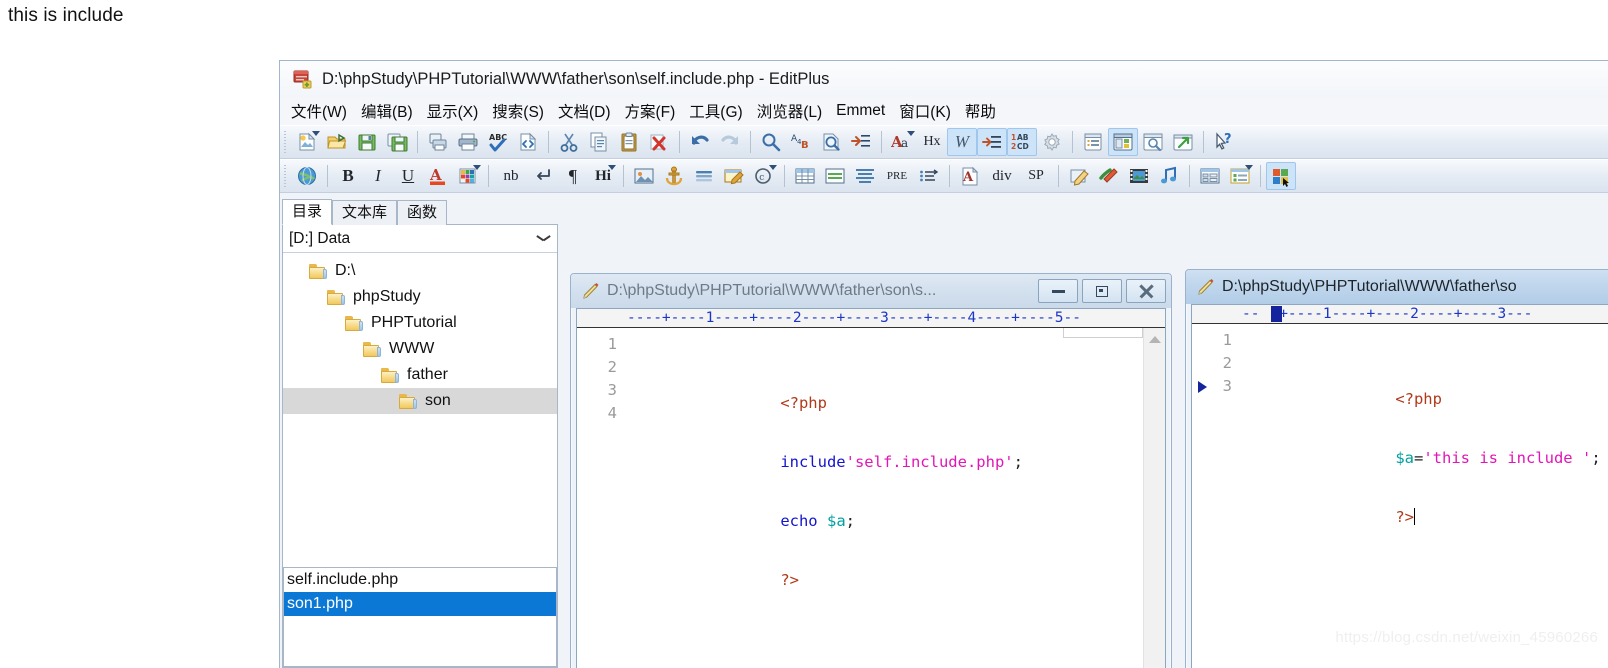 The image size is (1608, 668). I want to click on menu-item-edit: 编辑(B), so click(387, 111).